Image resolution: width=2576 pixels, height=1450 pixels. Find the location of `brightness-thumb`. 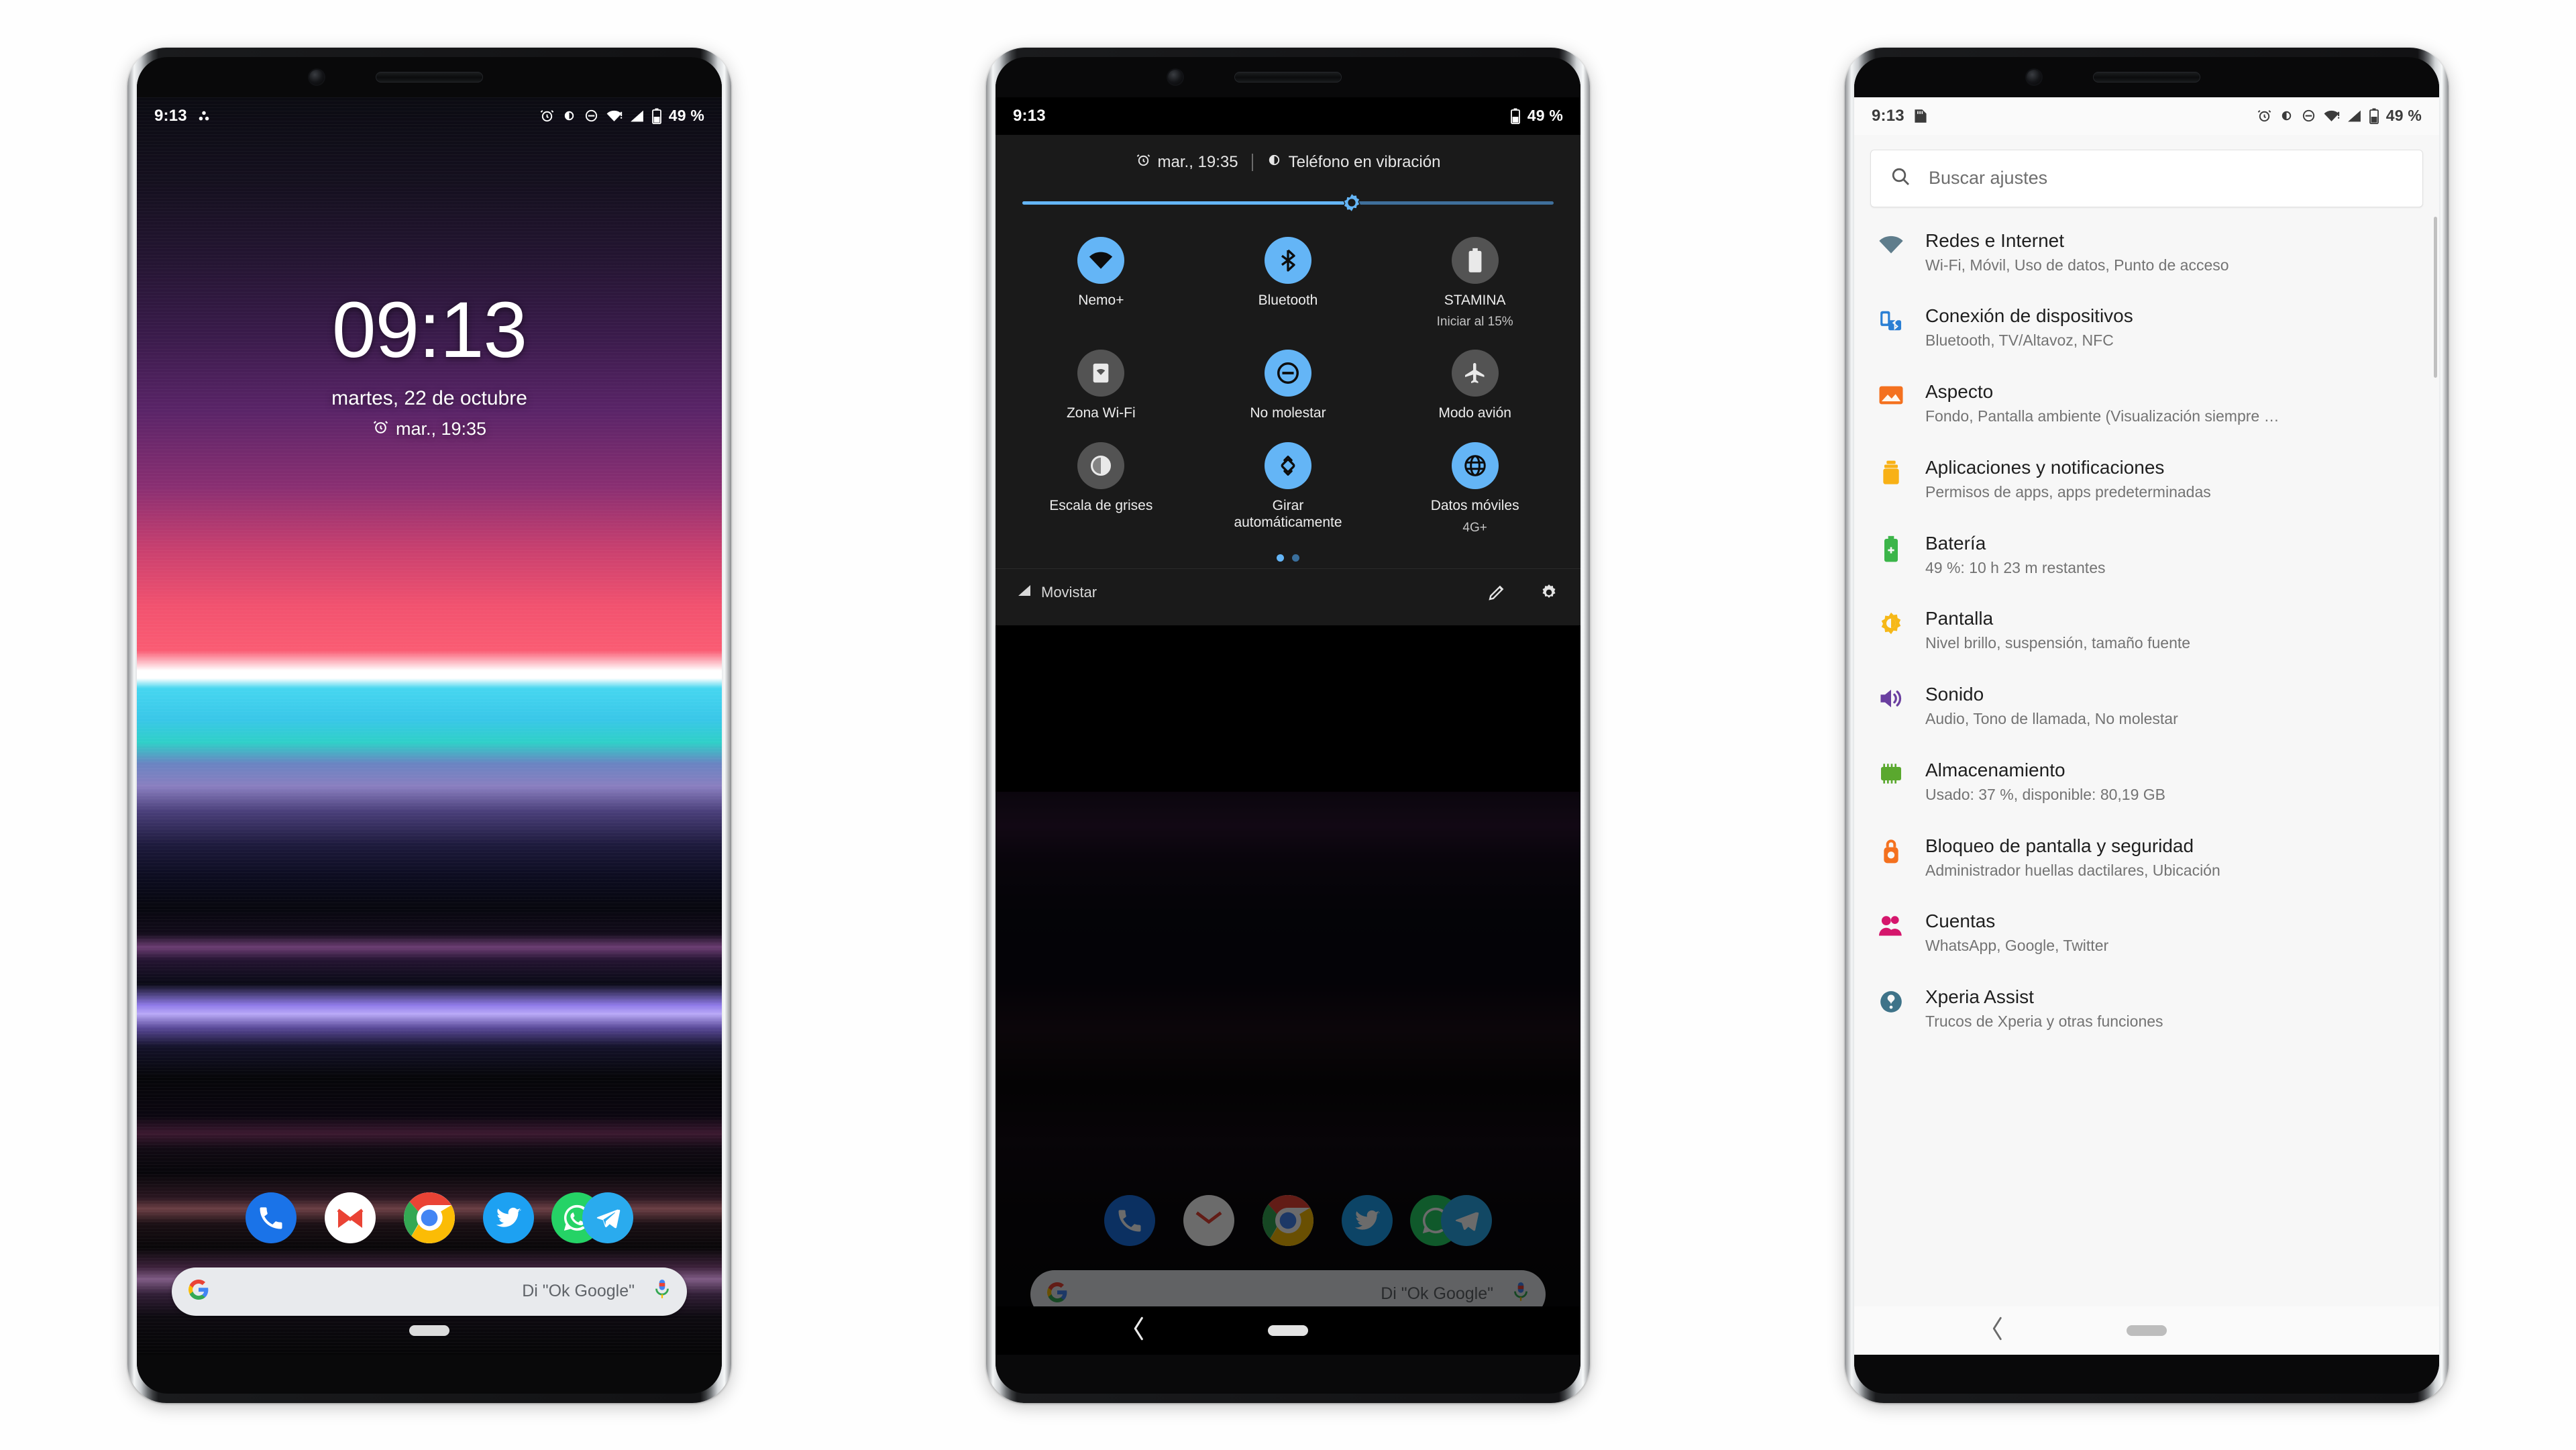

brightness-thumb is located at coordinates (1351, 202).